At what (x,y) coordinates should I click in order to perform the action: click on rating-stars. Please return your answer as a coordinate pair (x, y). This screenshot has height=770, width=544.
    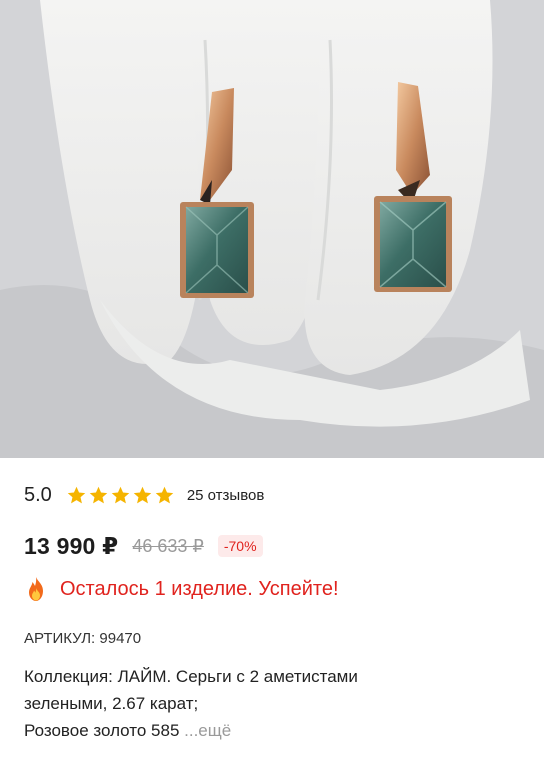
    Looking at the image, I should click on (120, 495).